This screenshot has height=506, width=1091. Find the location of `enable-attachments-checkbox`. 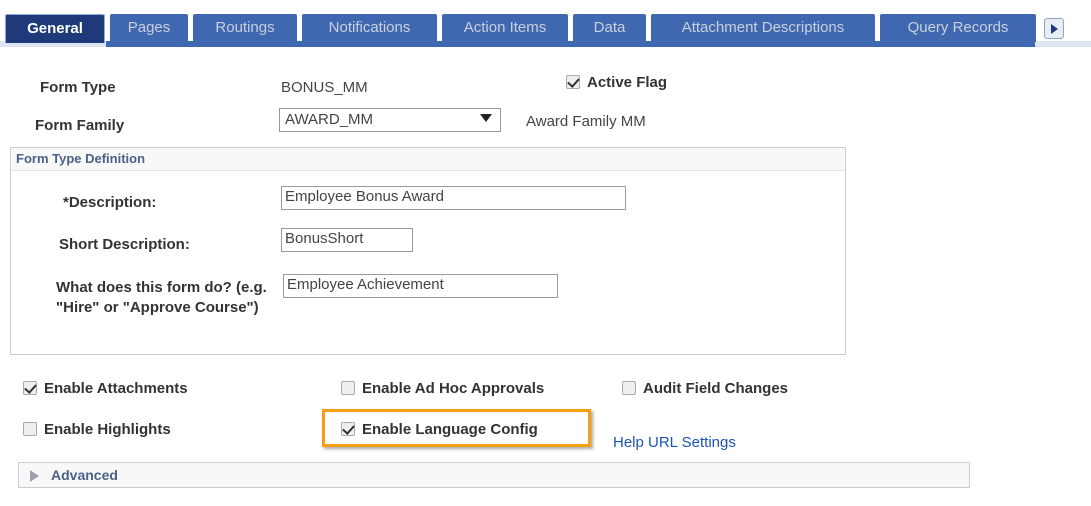

enable-attachments-checkbox is located at coordinates (30, 388).